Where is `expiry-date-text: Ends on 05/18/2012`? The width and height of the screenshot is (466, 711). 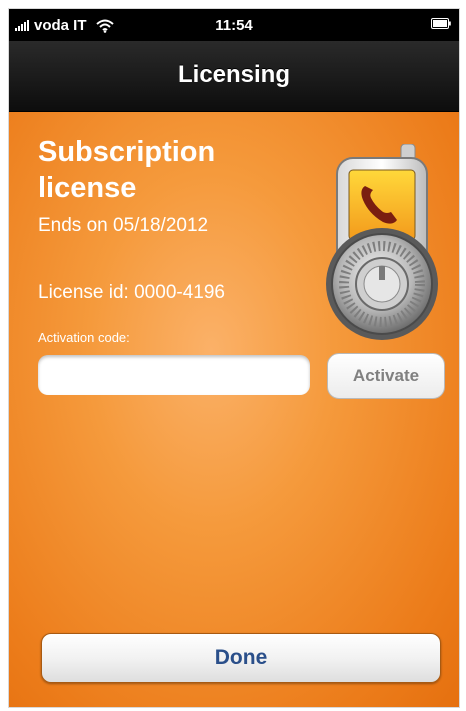
expiry-date-text: Ends on 05/18/2012 is located at coordinates (123, 225).